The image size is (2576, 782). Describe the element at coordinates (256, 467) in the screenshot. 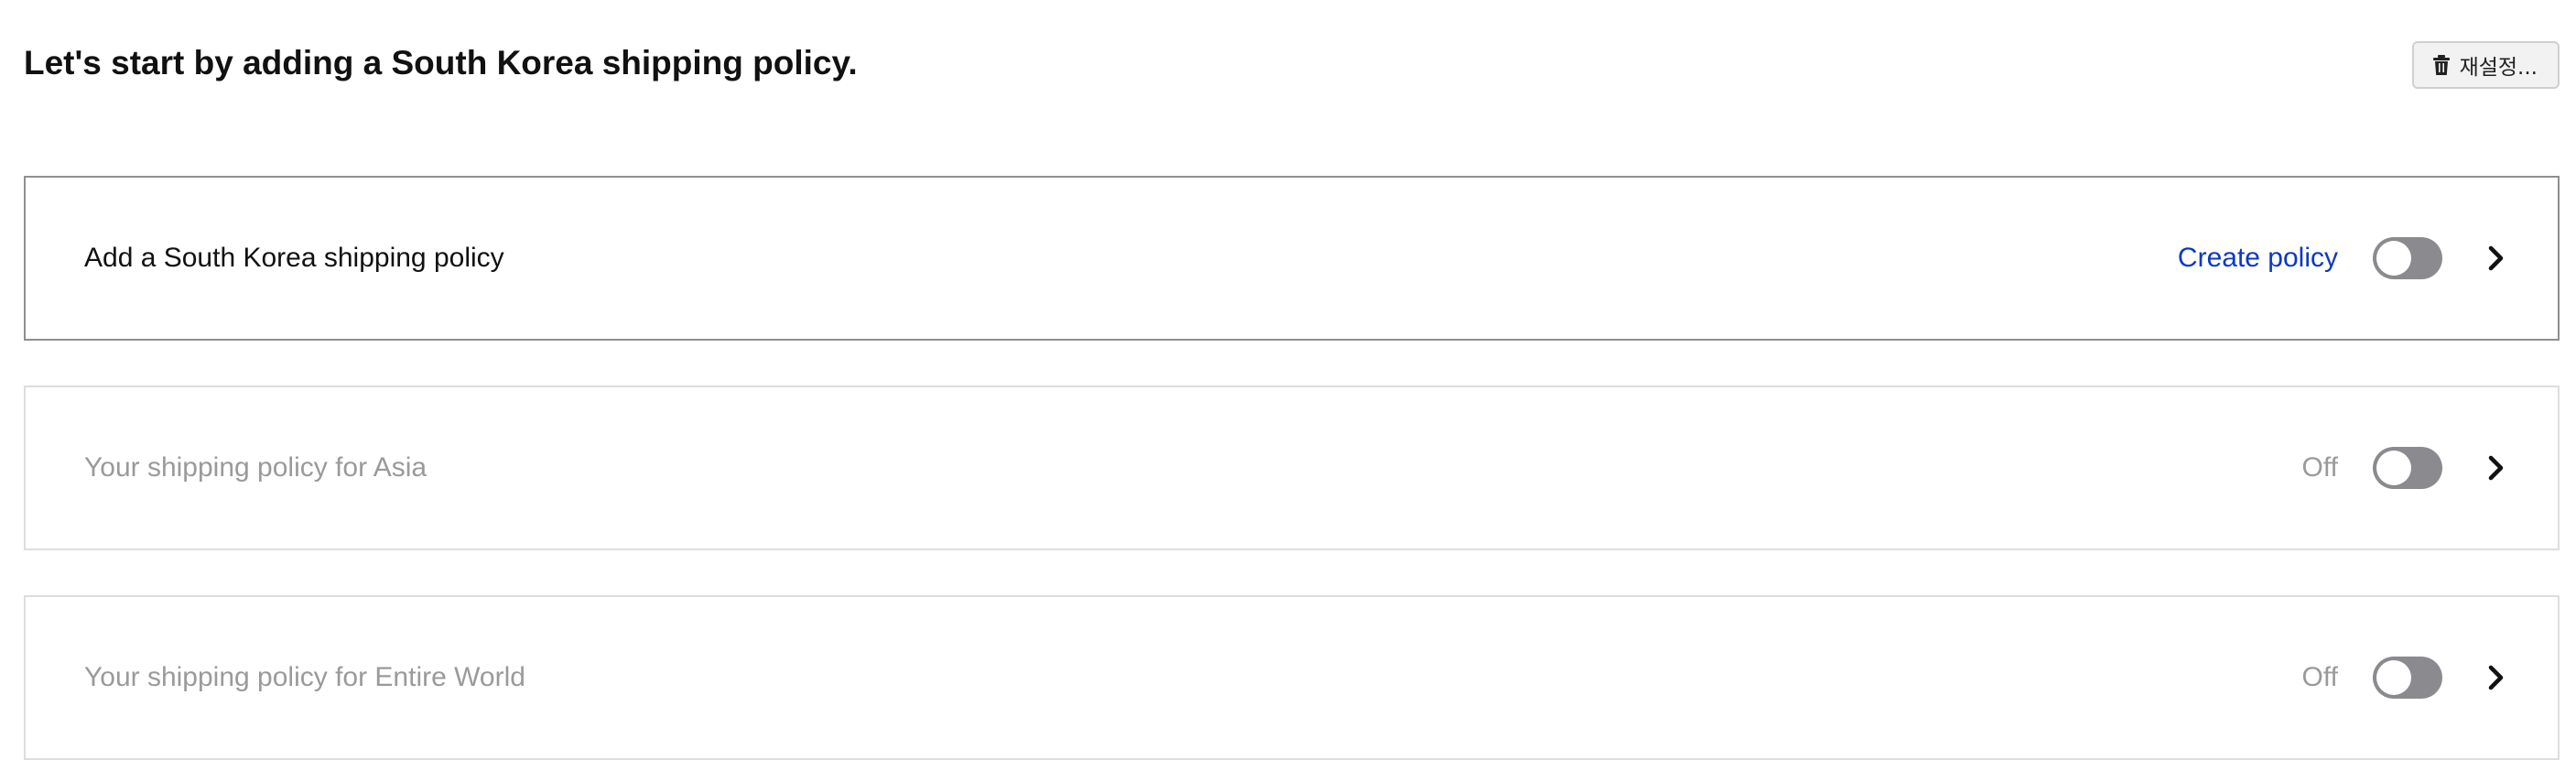

I see `policy-label: Your shipping policy for Asia` at that location.